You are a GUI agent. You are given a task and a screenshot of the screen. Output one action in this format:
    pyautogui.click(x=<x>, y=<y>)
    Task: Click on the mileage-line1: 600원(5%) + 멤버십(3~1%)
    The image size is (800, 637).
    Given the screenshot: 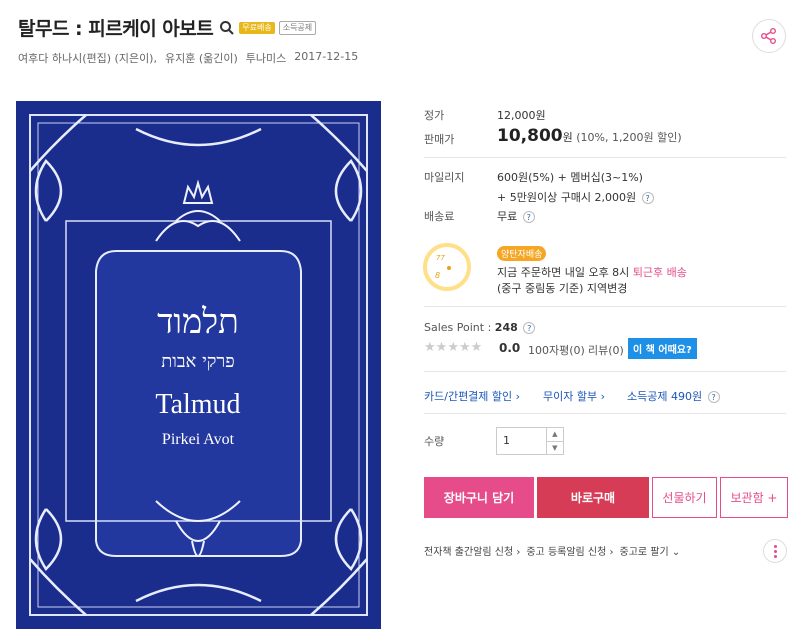 What is the action you would take?
    pyautogui.click(x=570, y=177)
    